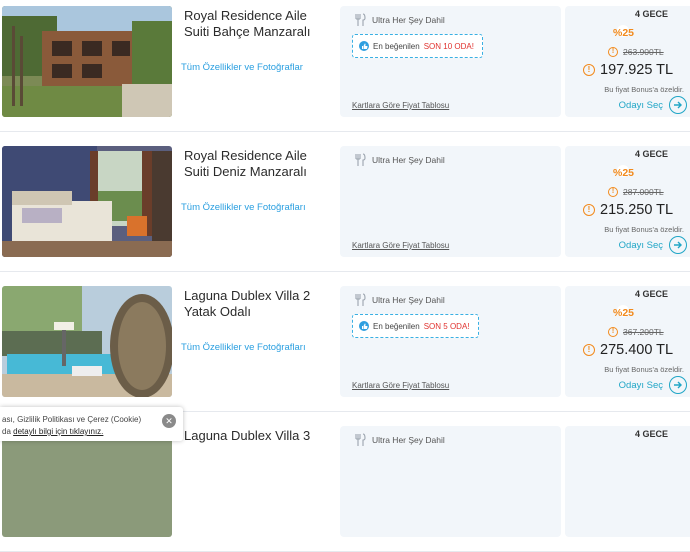 This screenshot has width=690, height=552. I want to click on popular-badge: En beğenilen SON 5 ODA!, so click(415, 326).